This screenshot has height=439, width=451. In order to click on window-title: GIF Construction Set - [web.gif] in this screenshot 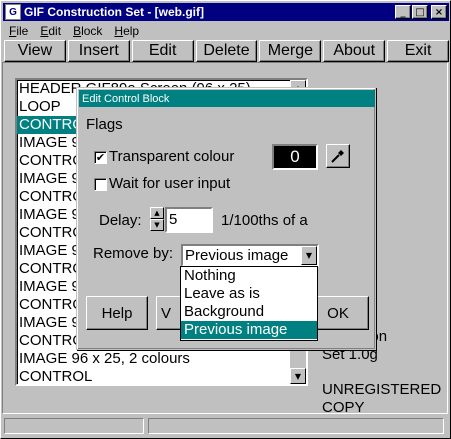, I will do `click(114, 12)`.